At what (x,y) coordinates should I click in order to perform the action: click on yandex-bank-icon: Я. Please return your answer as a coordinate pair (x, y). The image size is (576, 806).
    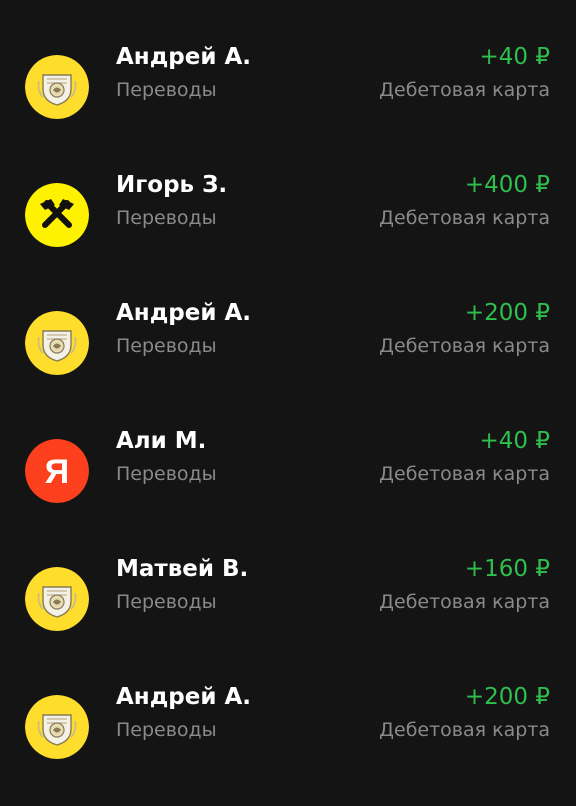
    Looking at the image, I should click on (57, 471).